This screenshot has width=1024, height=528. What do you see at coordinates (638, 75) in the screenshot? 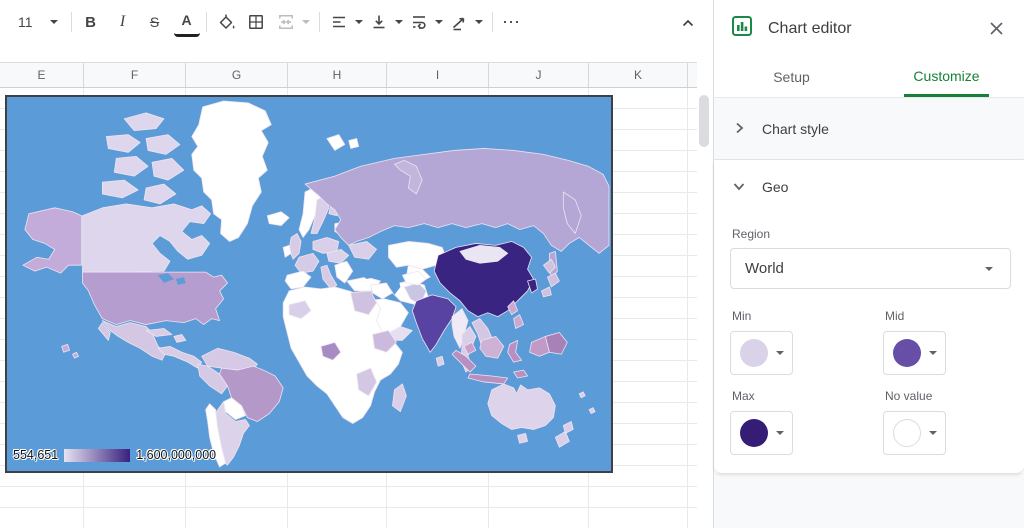
I see `column-header-k: K` at bounding box center [638, 75].